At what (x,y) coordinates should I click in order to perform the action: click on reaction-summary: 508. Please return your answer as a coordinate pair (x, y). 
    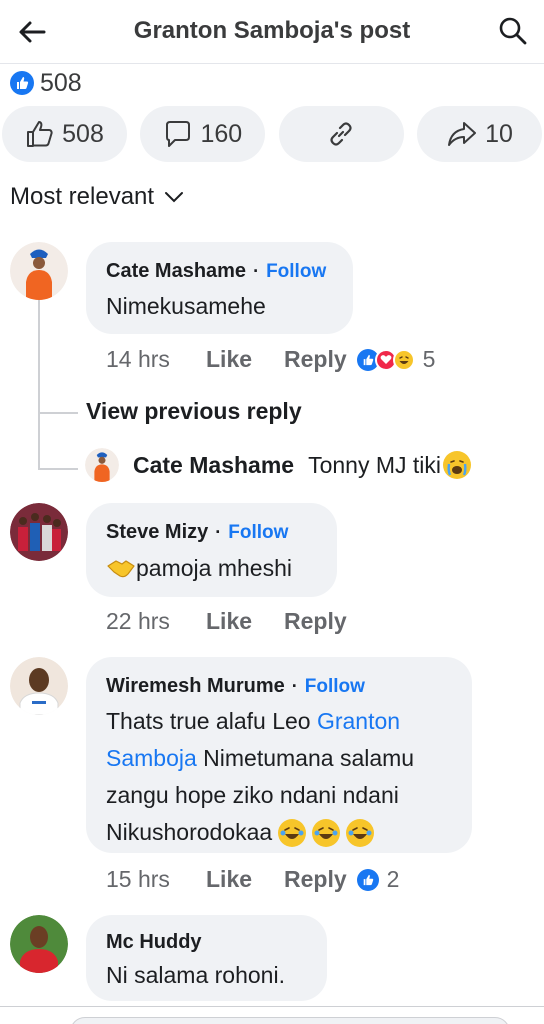
    Looking at the image, I should click on (46, 83).